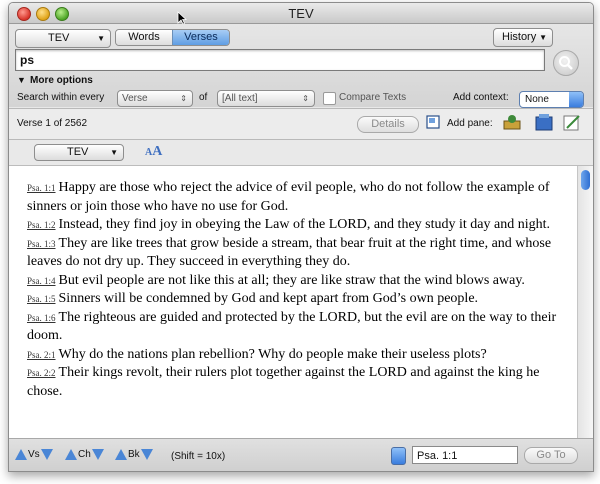  I want to click on magnifier-icon, so click(566, 63).